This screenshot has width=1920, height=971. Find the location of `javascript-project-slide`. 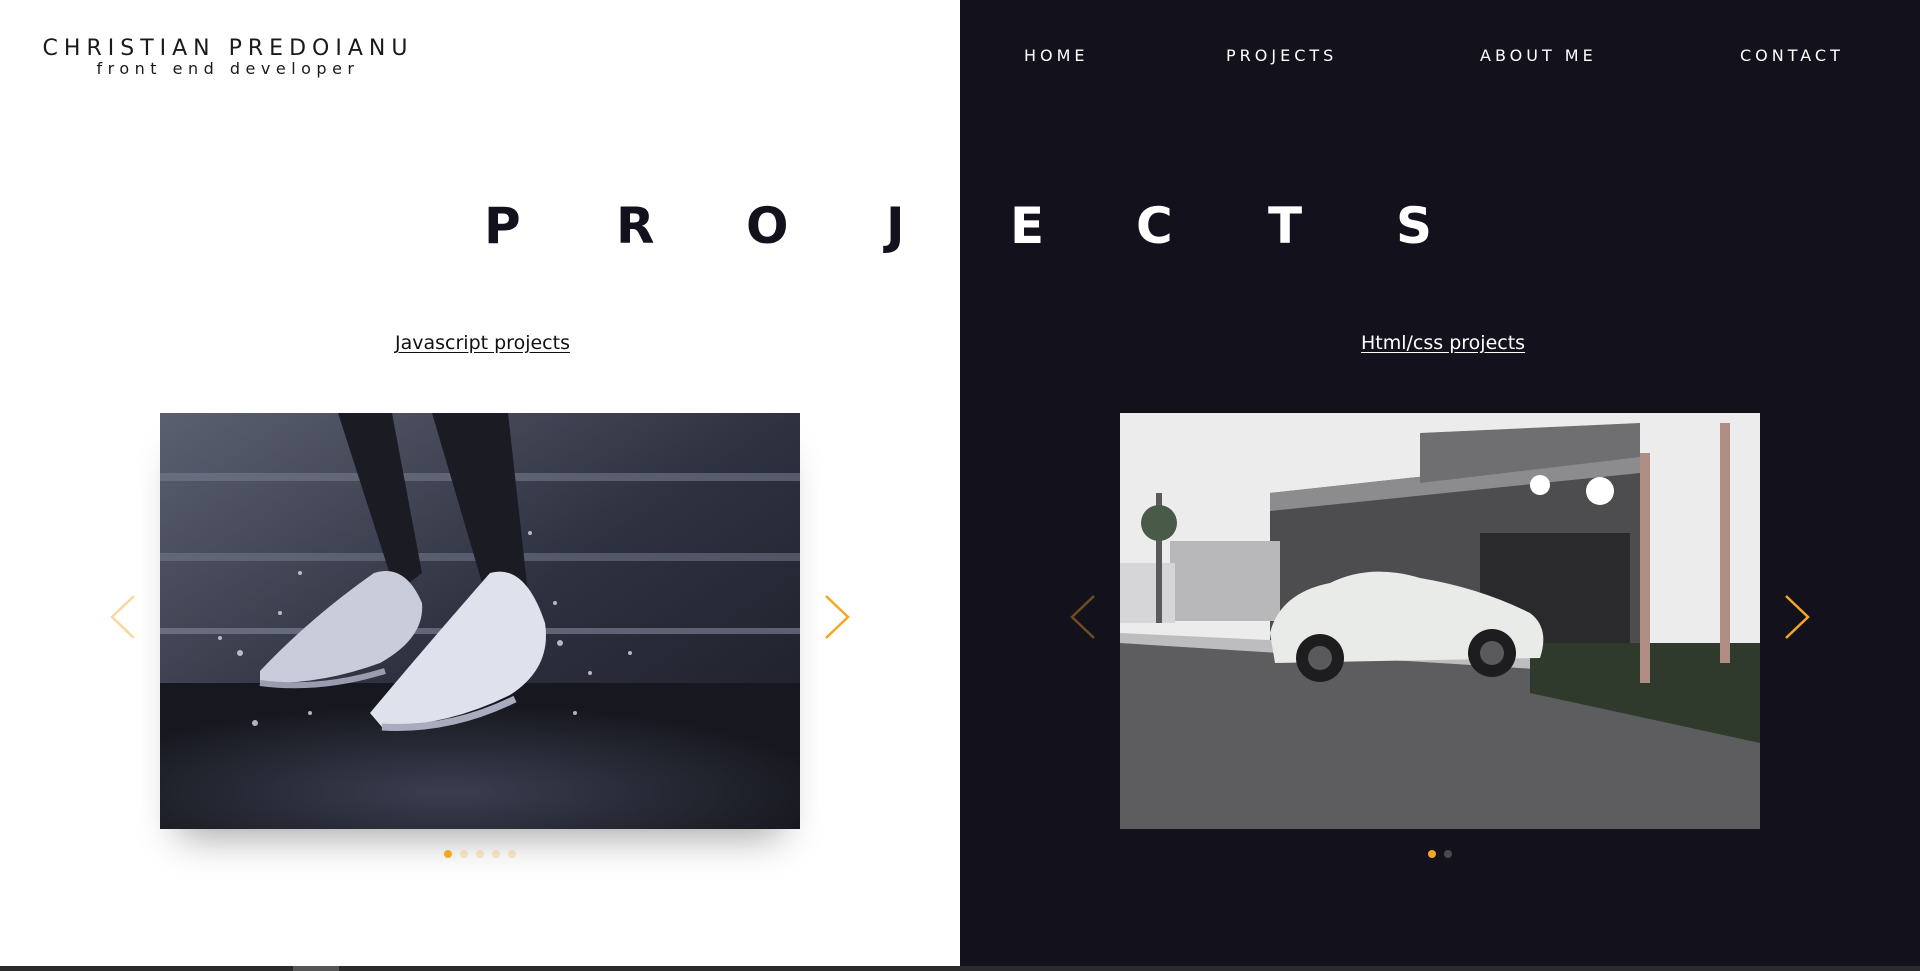

javascript-project-slide is located at coordinates (480, 621).